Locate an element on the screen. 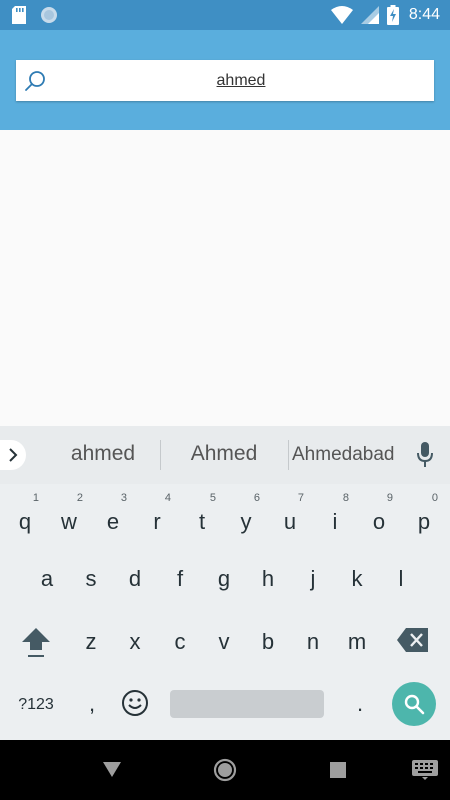 This screenshot has width=450, height=800. sd-card-icon is located at coordinates (19, 15).